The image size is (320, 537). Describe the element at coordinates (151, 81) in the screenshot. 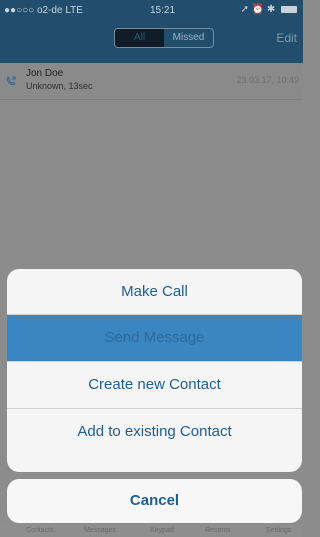

I see `call-list-item: Jon Doe Unknown, 13sec 23.03.17, 10:49` at that location.